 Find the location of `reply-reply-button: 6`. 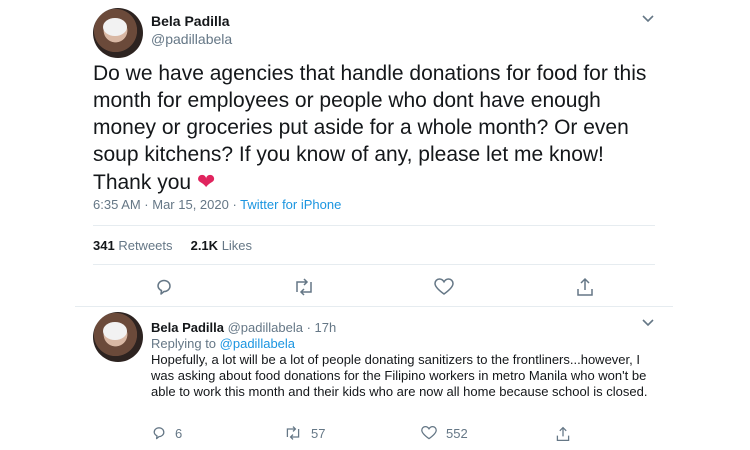

reply-reply-button: 6 is located at coordinates (166, 433).